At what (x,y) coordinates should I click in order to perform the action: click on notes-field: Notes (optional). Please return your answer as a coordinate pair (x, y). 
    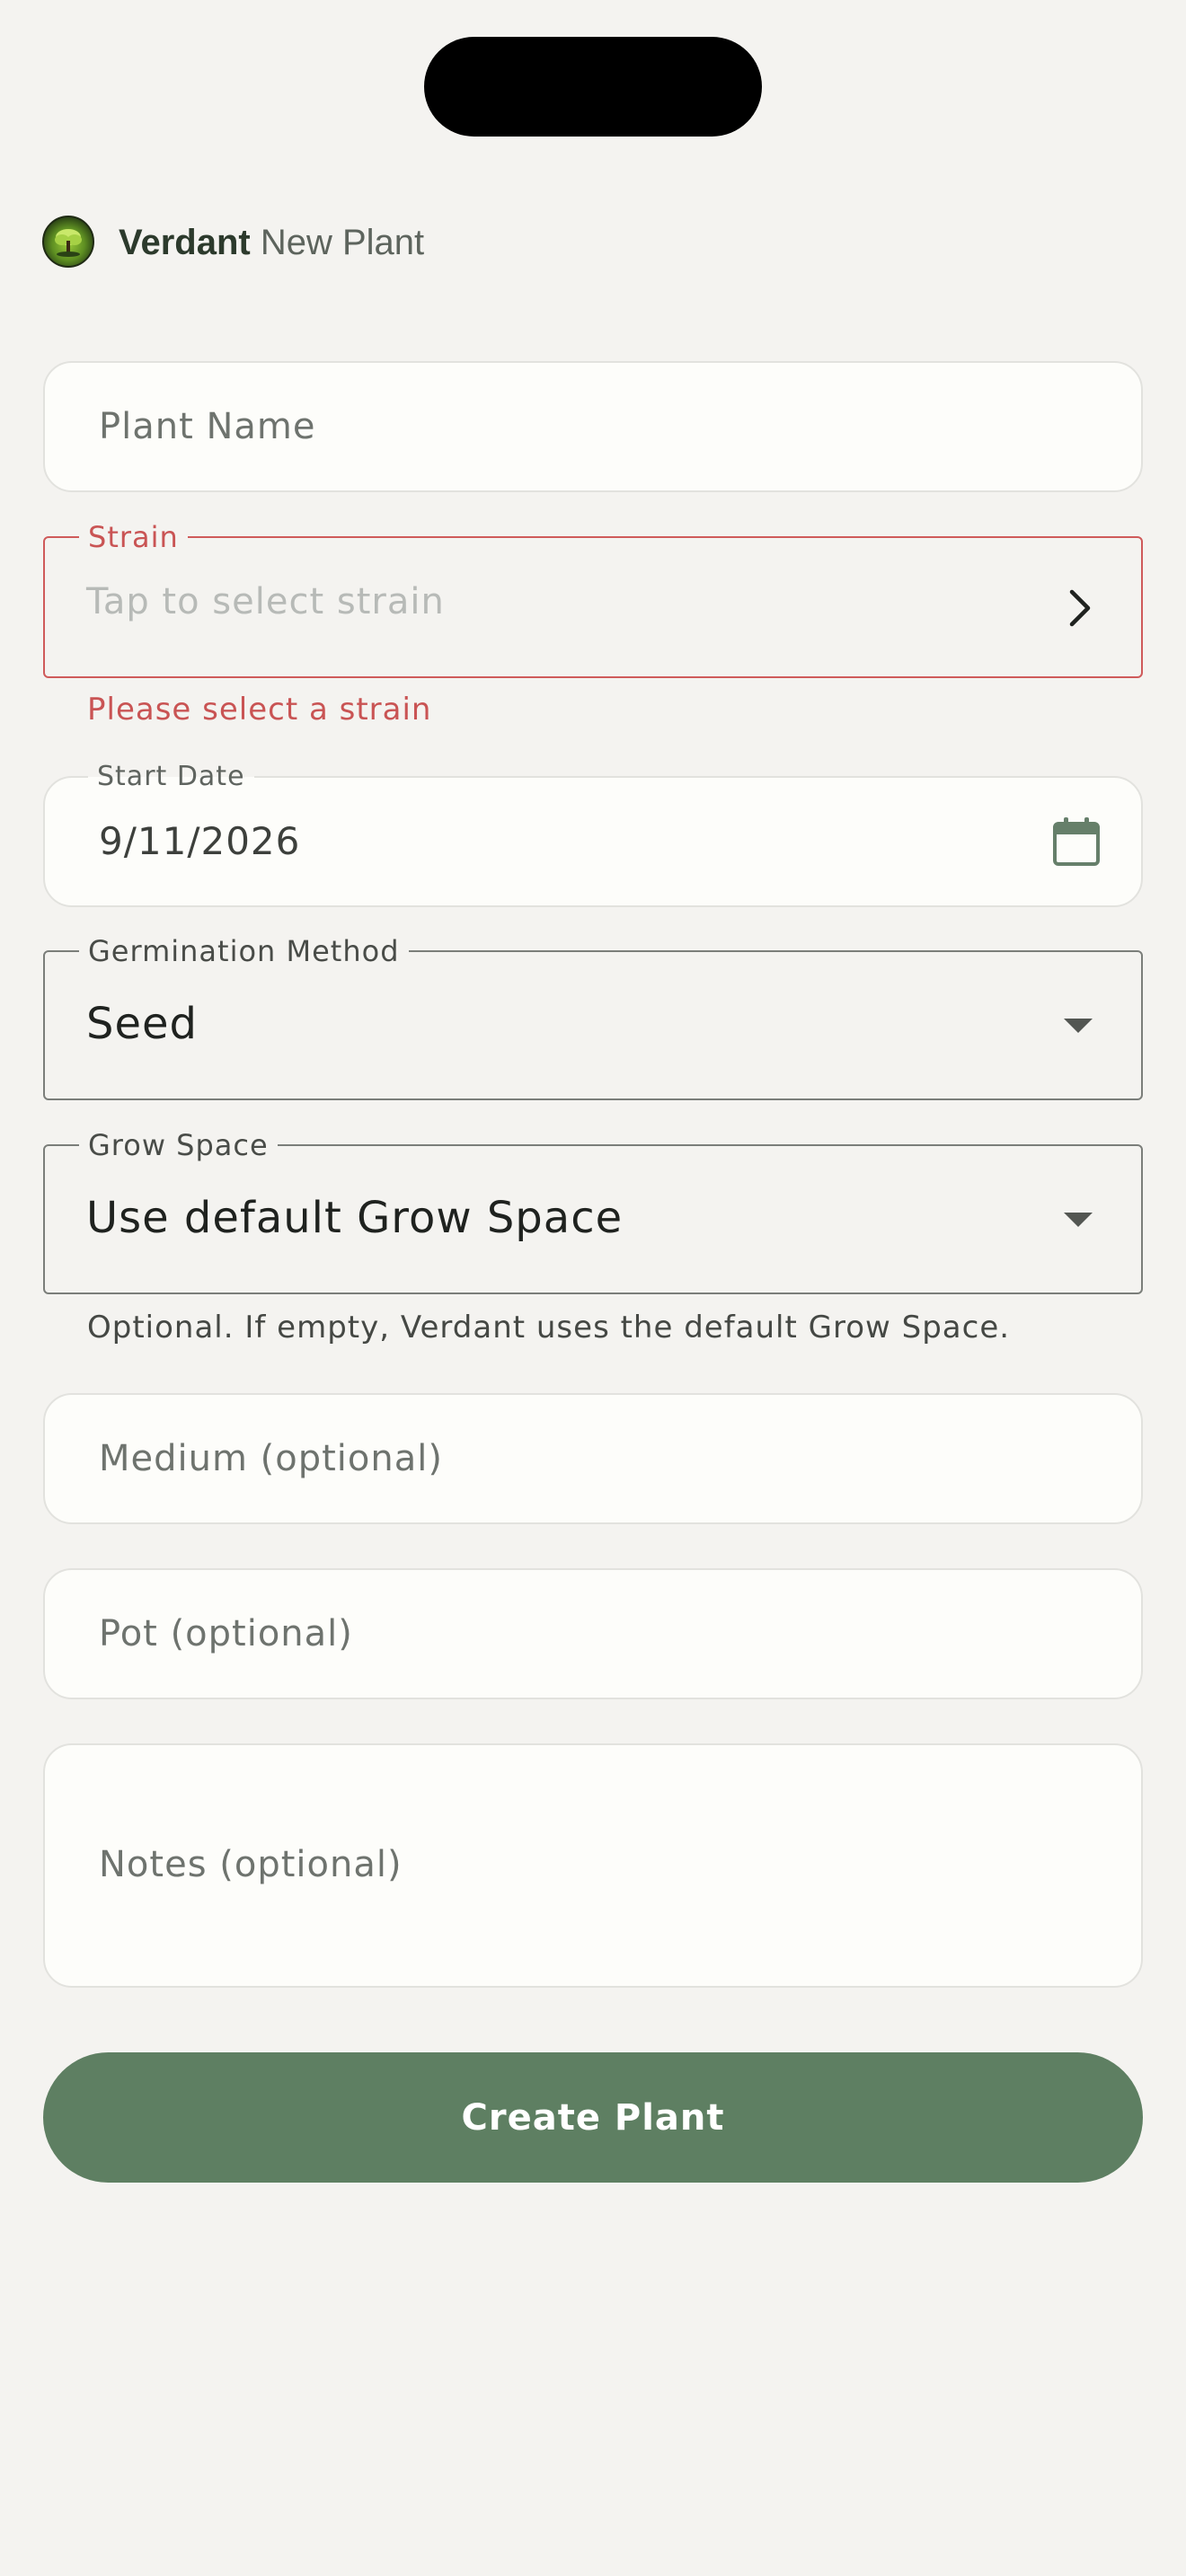
    Looking at the image, I should click on (593, 1865).